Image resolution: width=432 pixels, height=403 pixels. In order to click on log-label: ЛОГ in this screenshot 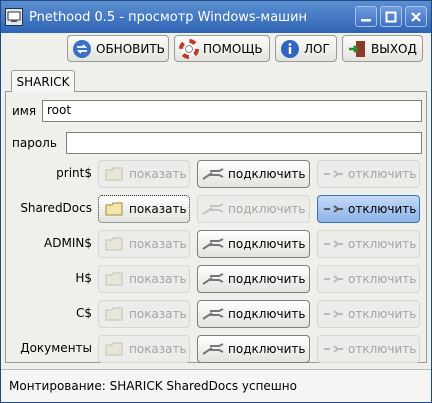, I will do `click(317, 48)`.